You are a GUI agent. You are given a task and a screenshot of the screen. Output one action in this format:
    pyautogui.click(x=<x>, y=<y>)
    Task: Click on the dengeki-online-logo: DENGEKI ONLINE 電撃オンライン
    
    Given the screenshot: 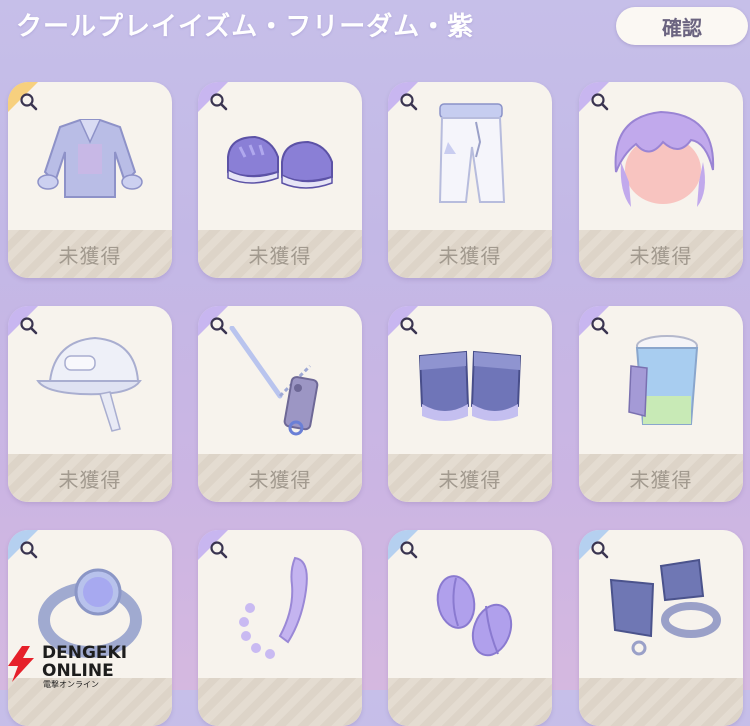 What is the action you would take?
    pyautogui.click(x=69, y=664)
    